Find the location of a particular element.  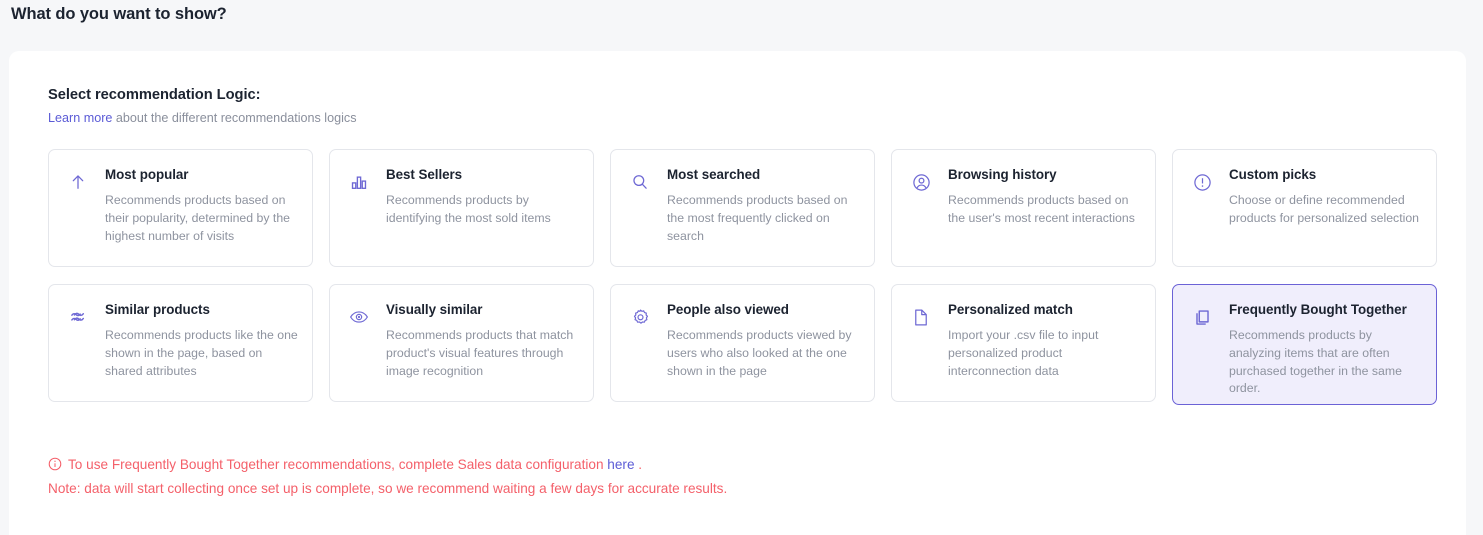

note-text-after-link: . is located at coordinates (638, 464).